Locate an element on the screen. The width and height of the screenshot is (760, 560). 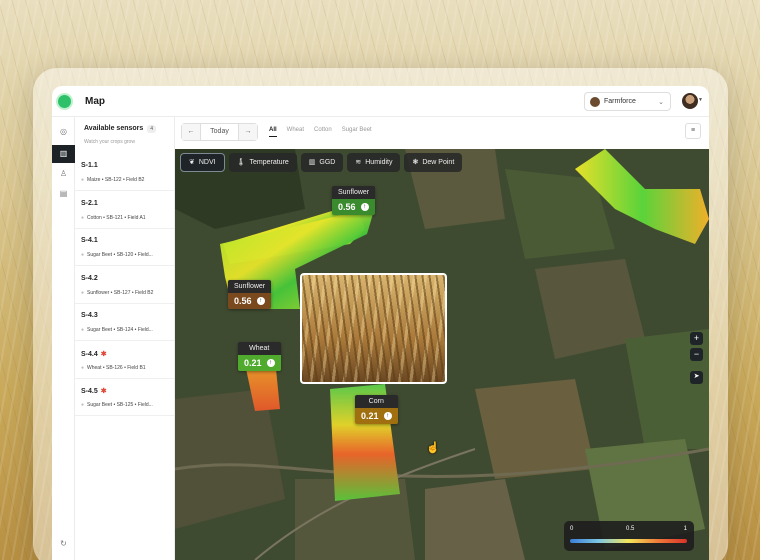
sensor-details: ● Cotton • SB-121 • Field A1 is located at coordinates (113, 217).